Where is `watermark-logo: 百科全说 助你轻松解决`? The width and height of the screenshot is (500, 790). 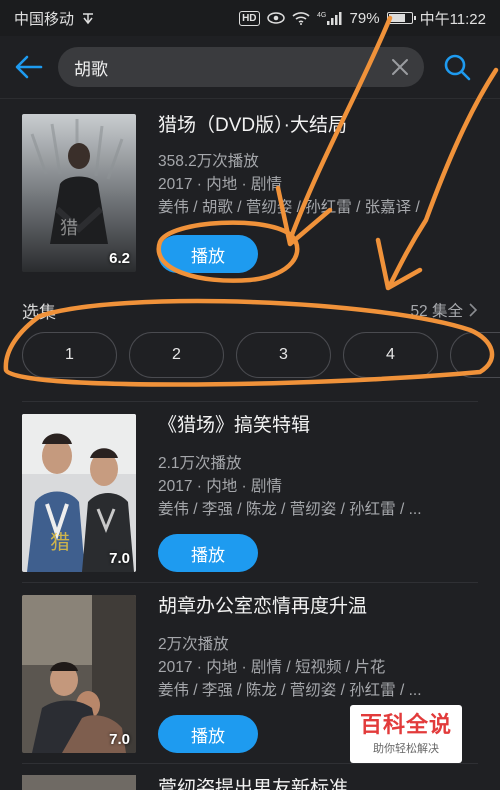 watermark-logo: 百科全说 助你轻松解决 is located at coordinates (406, 734).